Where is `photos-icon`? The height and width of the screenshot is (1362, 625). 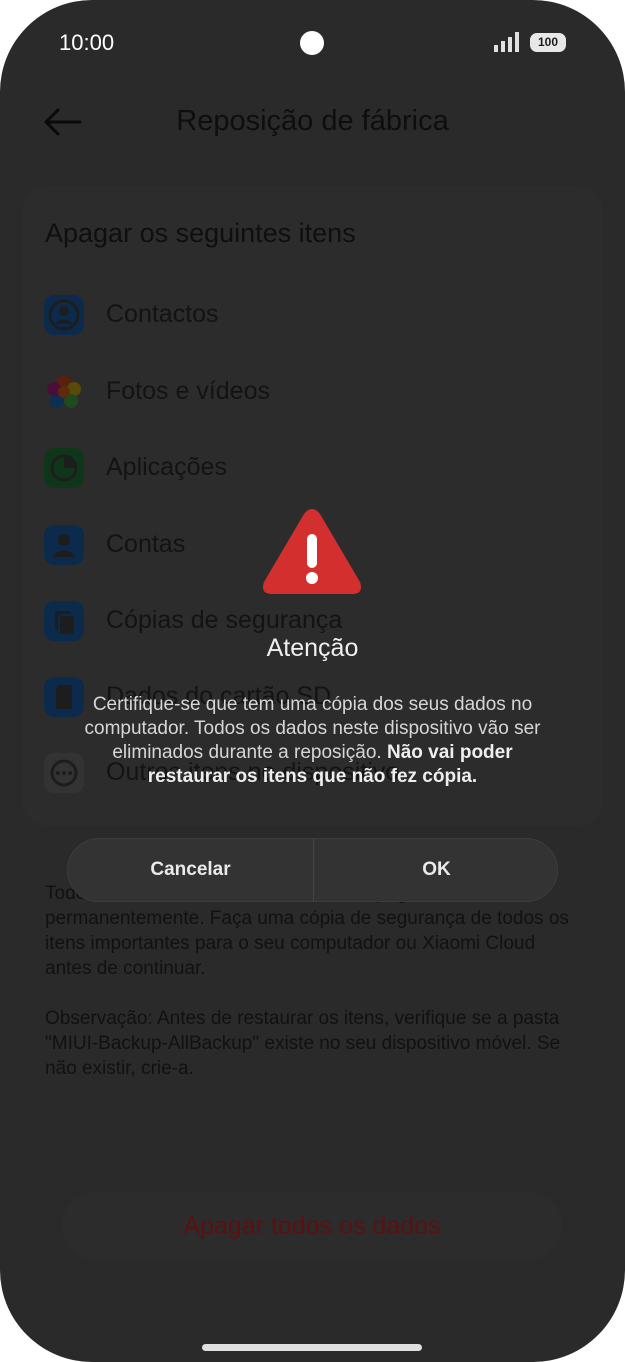
photos-icon is located at coordinates (64, 391).